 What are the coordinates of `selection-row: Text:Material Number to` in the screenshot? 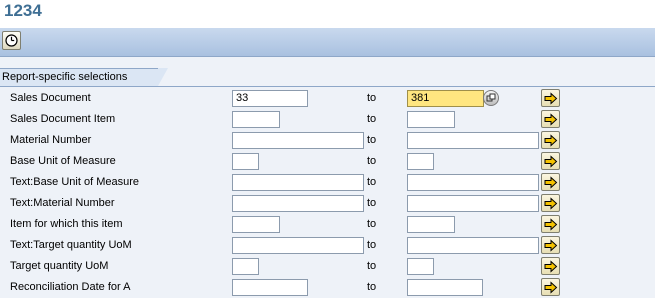 It's located at (327, 203).